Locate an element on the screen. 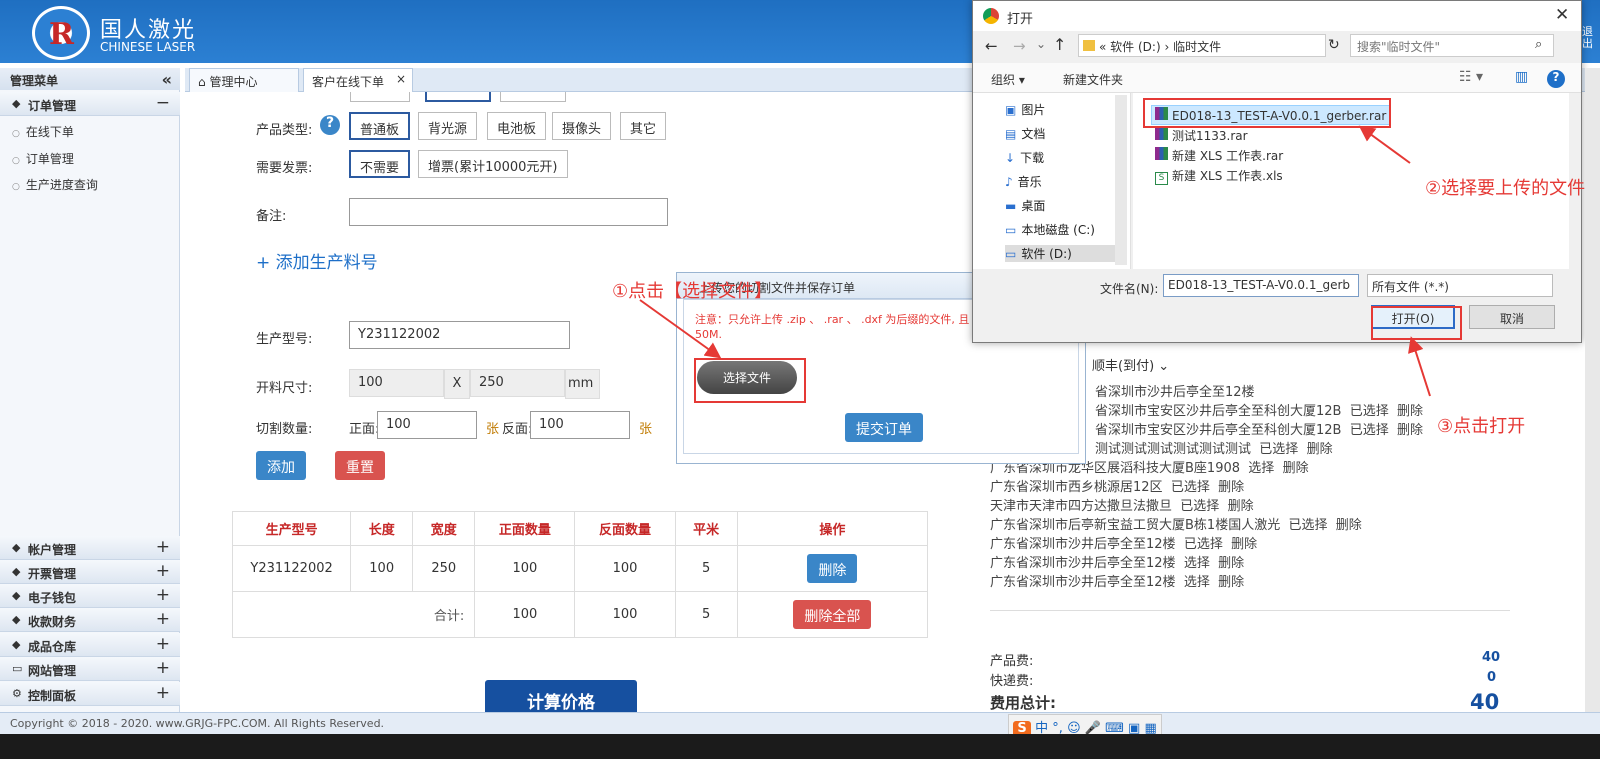  arrow-step3 is located at coordinates (1419, 366).